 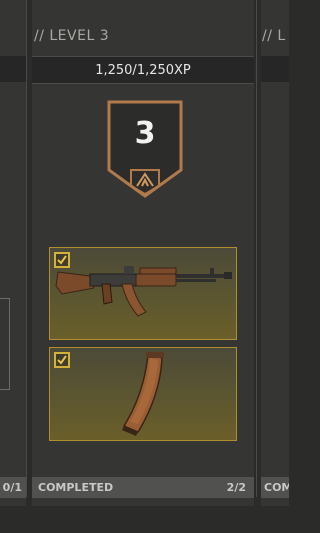 I want to click on previous-xp-bar, so click(x=13, y=69).